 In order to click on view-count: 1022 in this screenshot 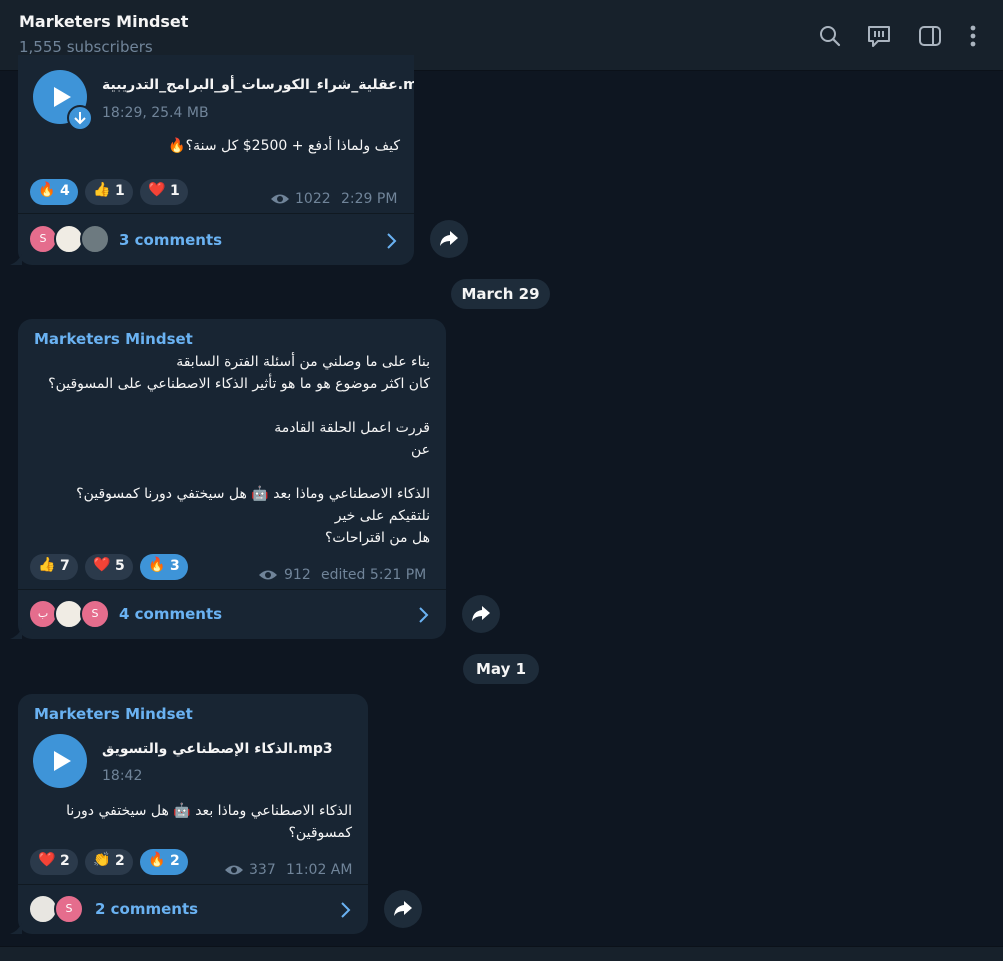, I will do `click(313, 199)`.